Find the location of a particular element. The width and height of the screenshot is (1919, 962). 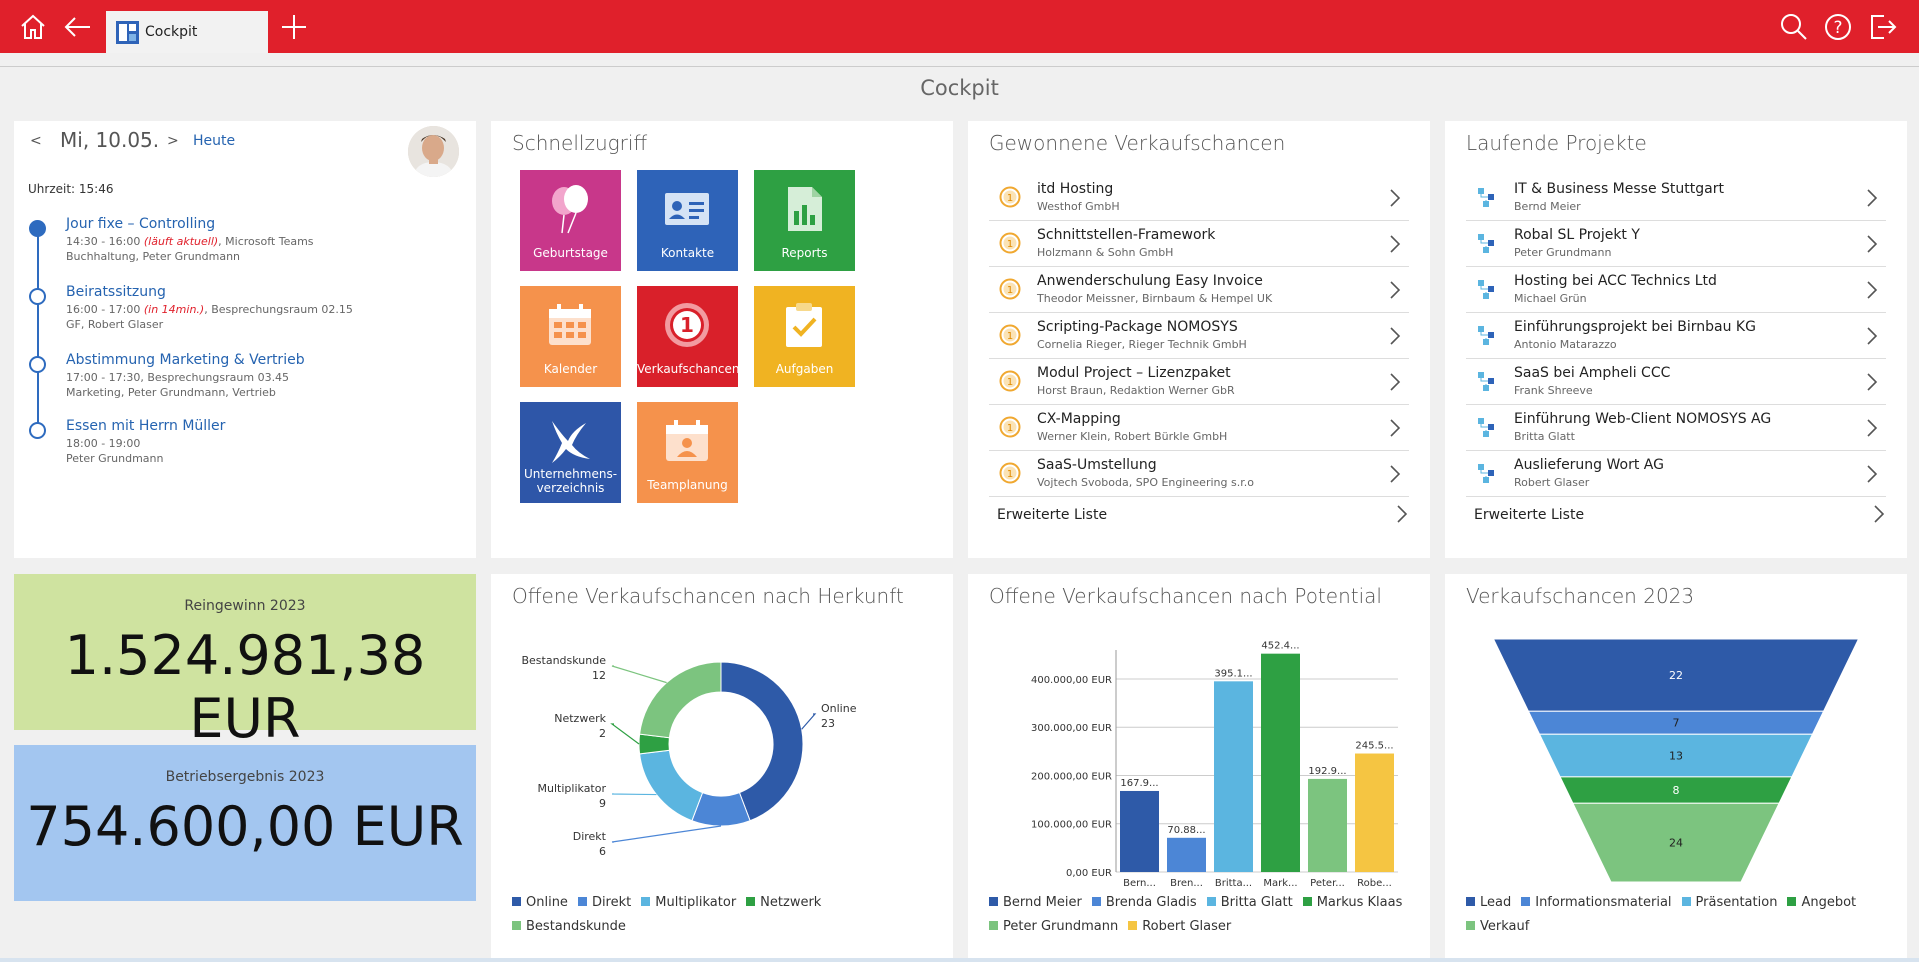

bar-bernd-meier is located at coordinates (1139, 831).